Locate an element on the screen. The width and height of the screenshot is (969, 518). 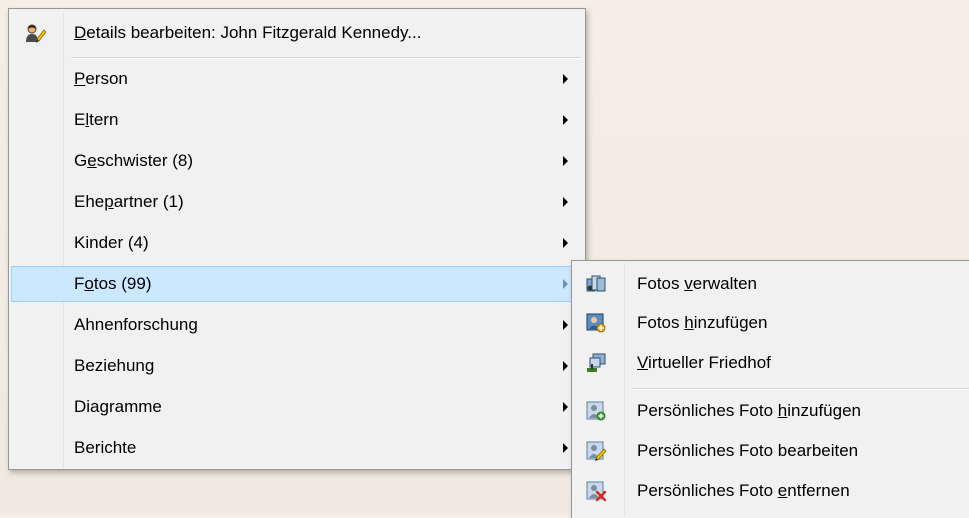
submenu-item-persoenliches-foto-entfernen: Persönliches Foto entfernen is located at coordinates (770, 491).